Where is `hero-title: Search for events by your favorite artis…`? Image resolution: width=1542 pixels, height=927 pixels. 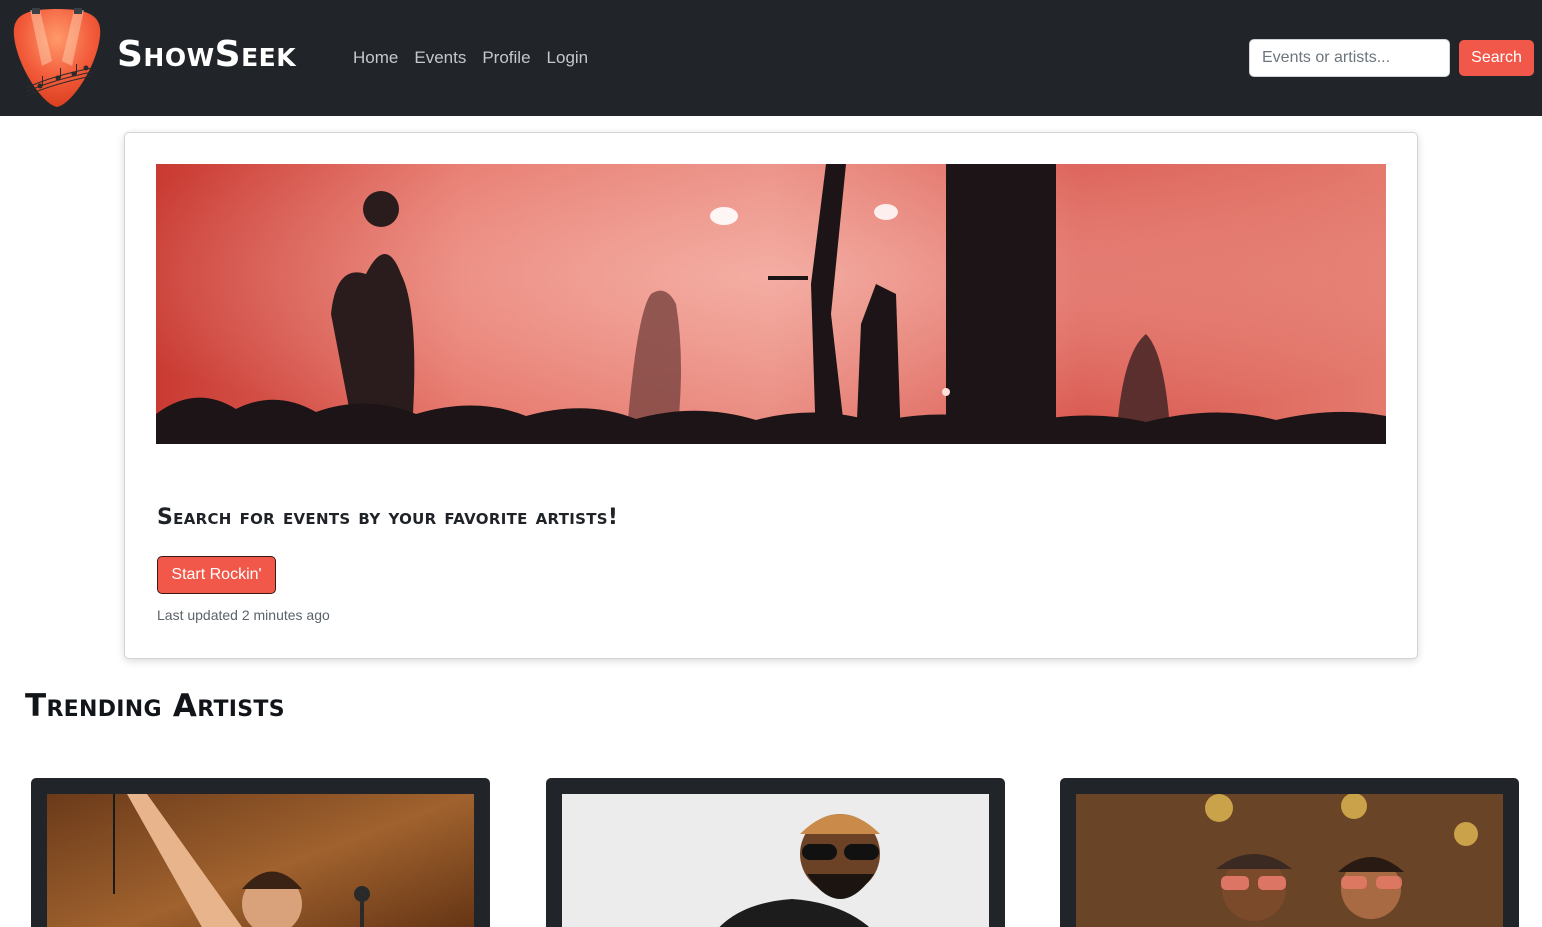
hero-title: Search for events by your favorite artis… is located at coordinates (388, 517).